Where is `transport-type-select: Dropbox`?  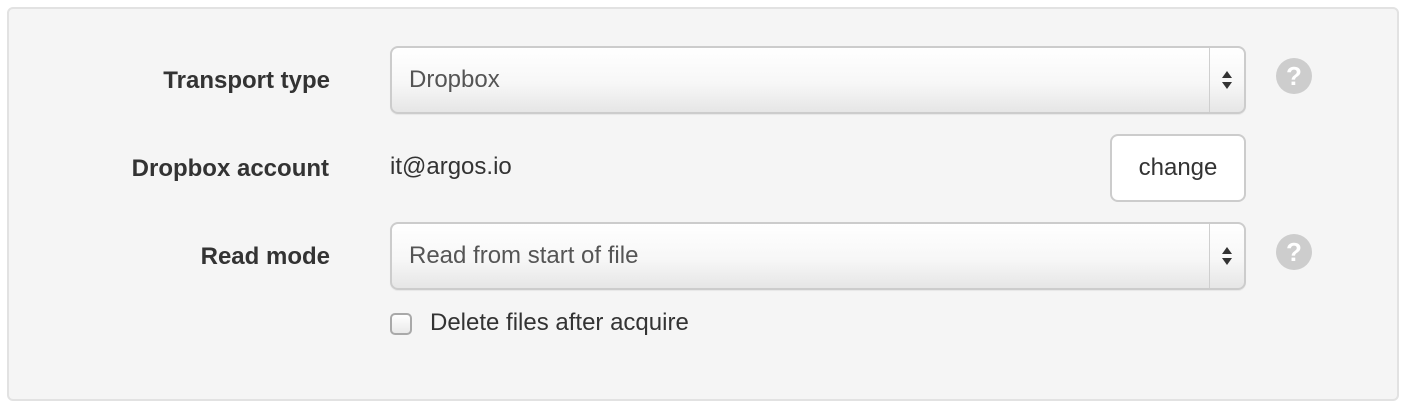
transport-type-select: Dropbox is located at coordinates (818, 80).